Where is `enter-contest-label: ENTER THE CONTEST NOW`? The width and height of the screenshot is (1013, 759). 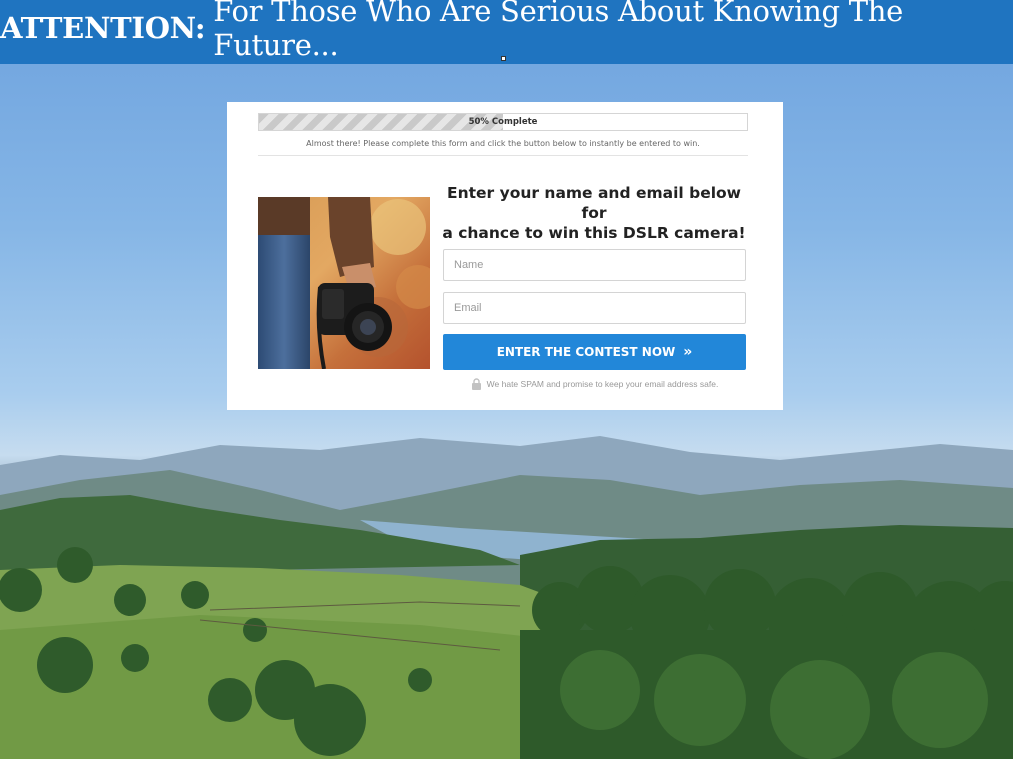
enter-contest-label: ENTER THE CONTEST NOW is located at coordinates (586, 352).